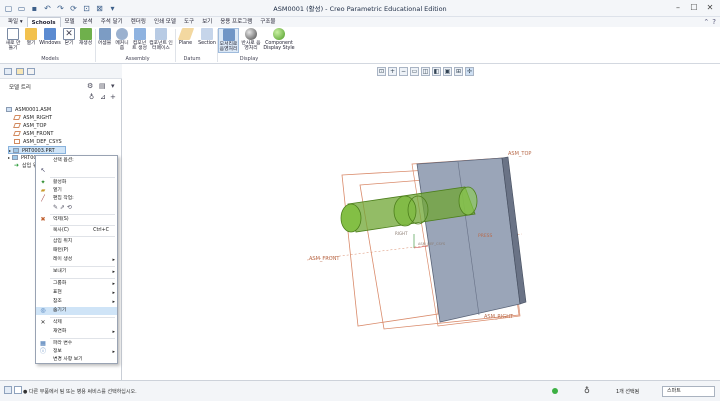 Image resolution: width=720 pixels, height=401 pixels. I want to click on tree-item-asm-front: ASM_FRONT, so click(33, 134).